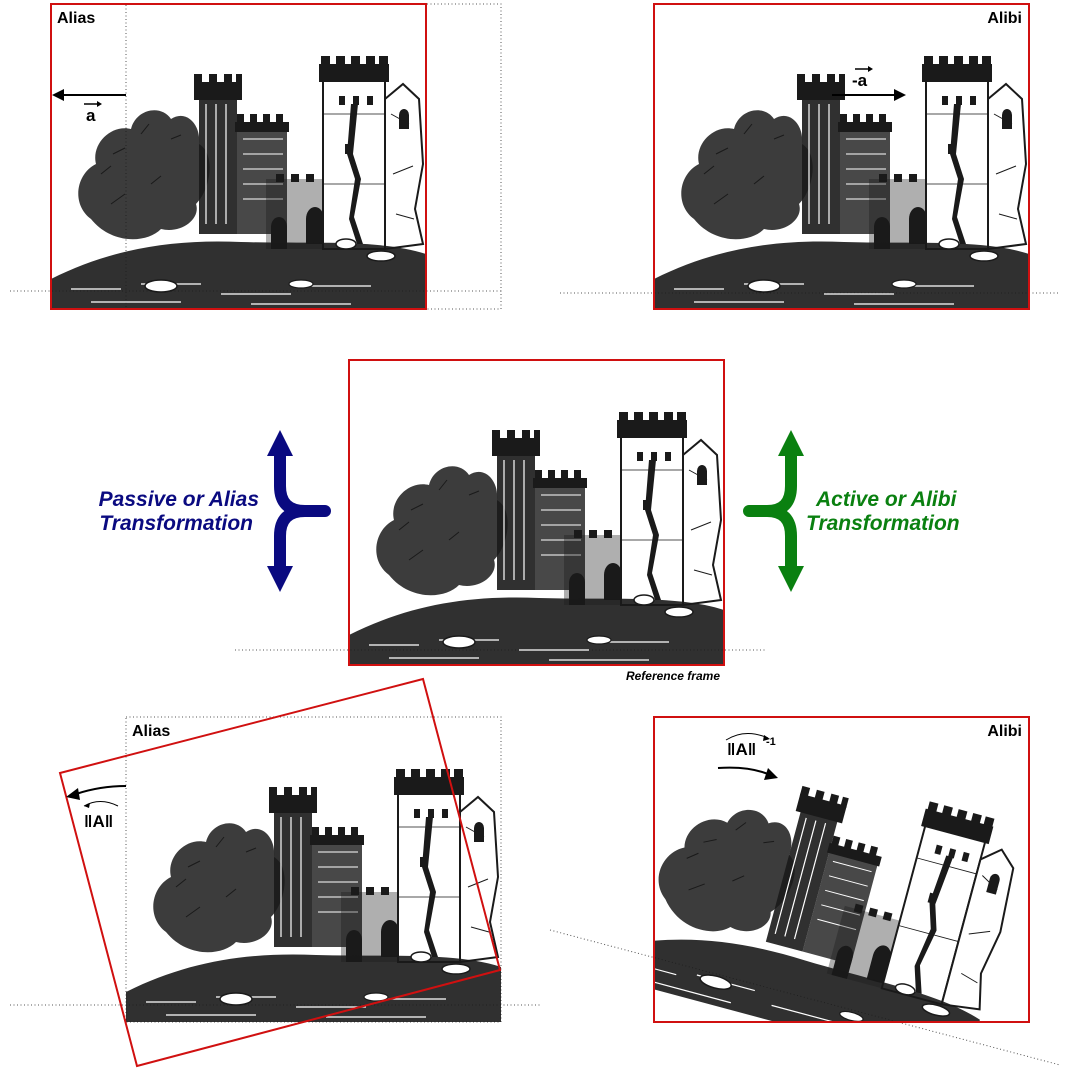 The width and height of the screenshot is (1072, 1072). I want to click on passive-label-line2: Transformation, so click(176, 523).